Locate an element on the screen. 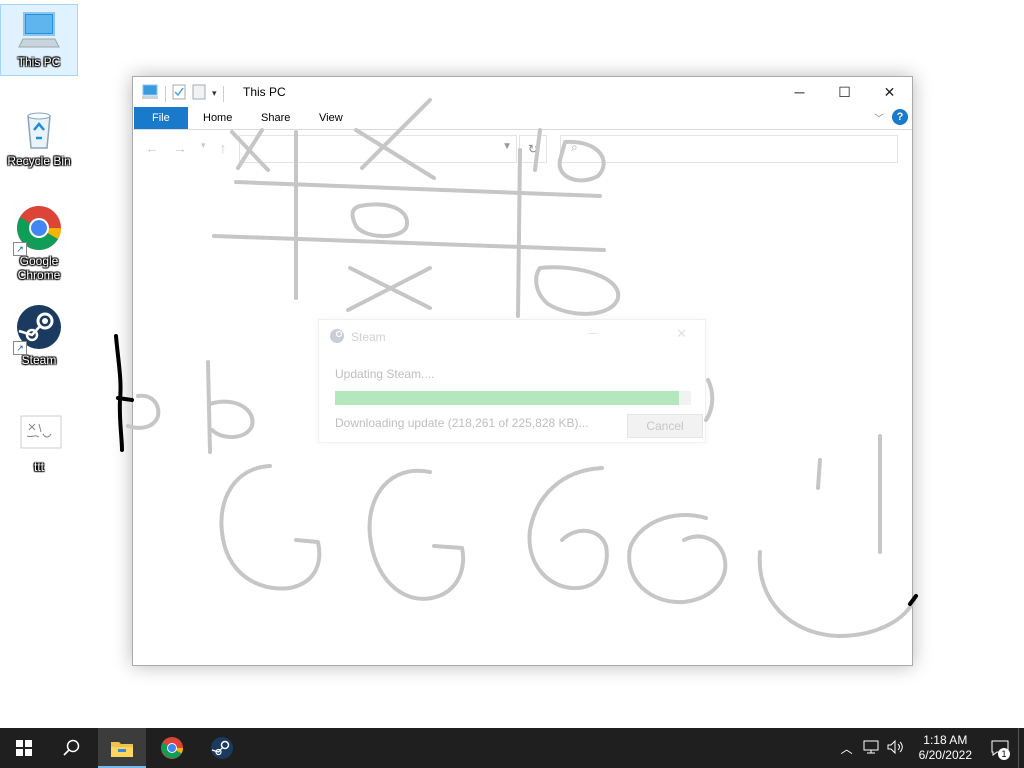 The image size is (1024, 768). system-tray: ︿ 1:18 AM 6/20/2022 1 is located at coordinates (932, 748).